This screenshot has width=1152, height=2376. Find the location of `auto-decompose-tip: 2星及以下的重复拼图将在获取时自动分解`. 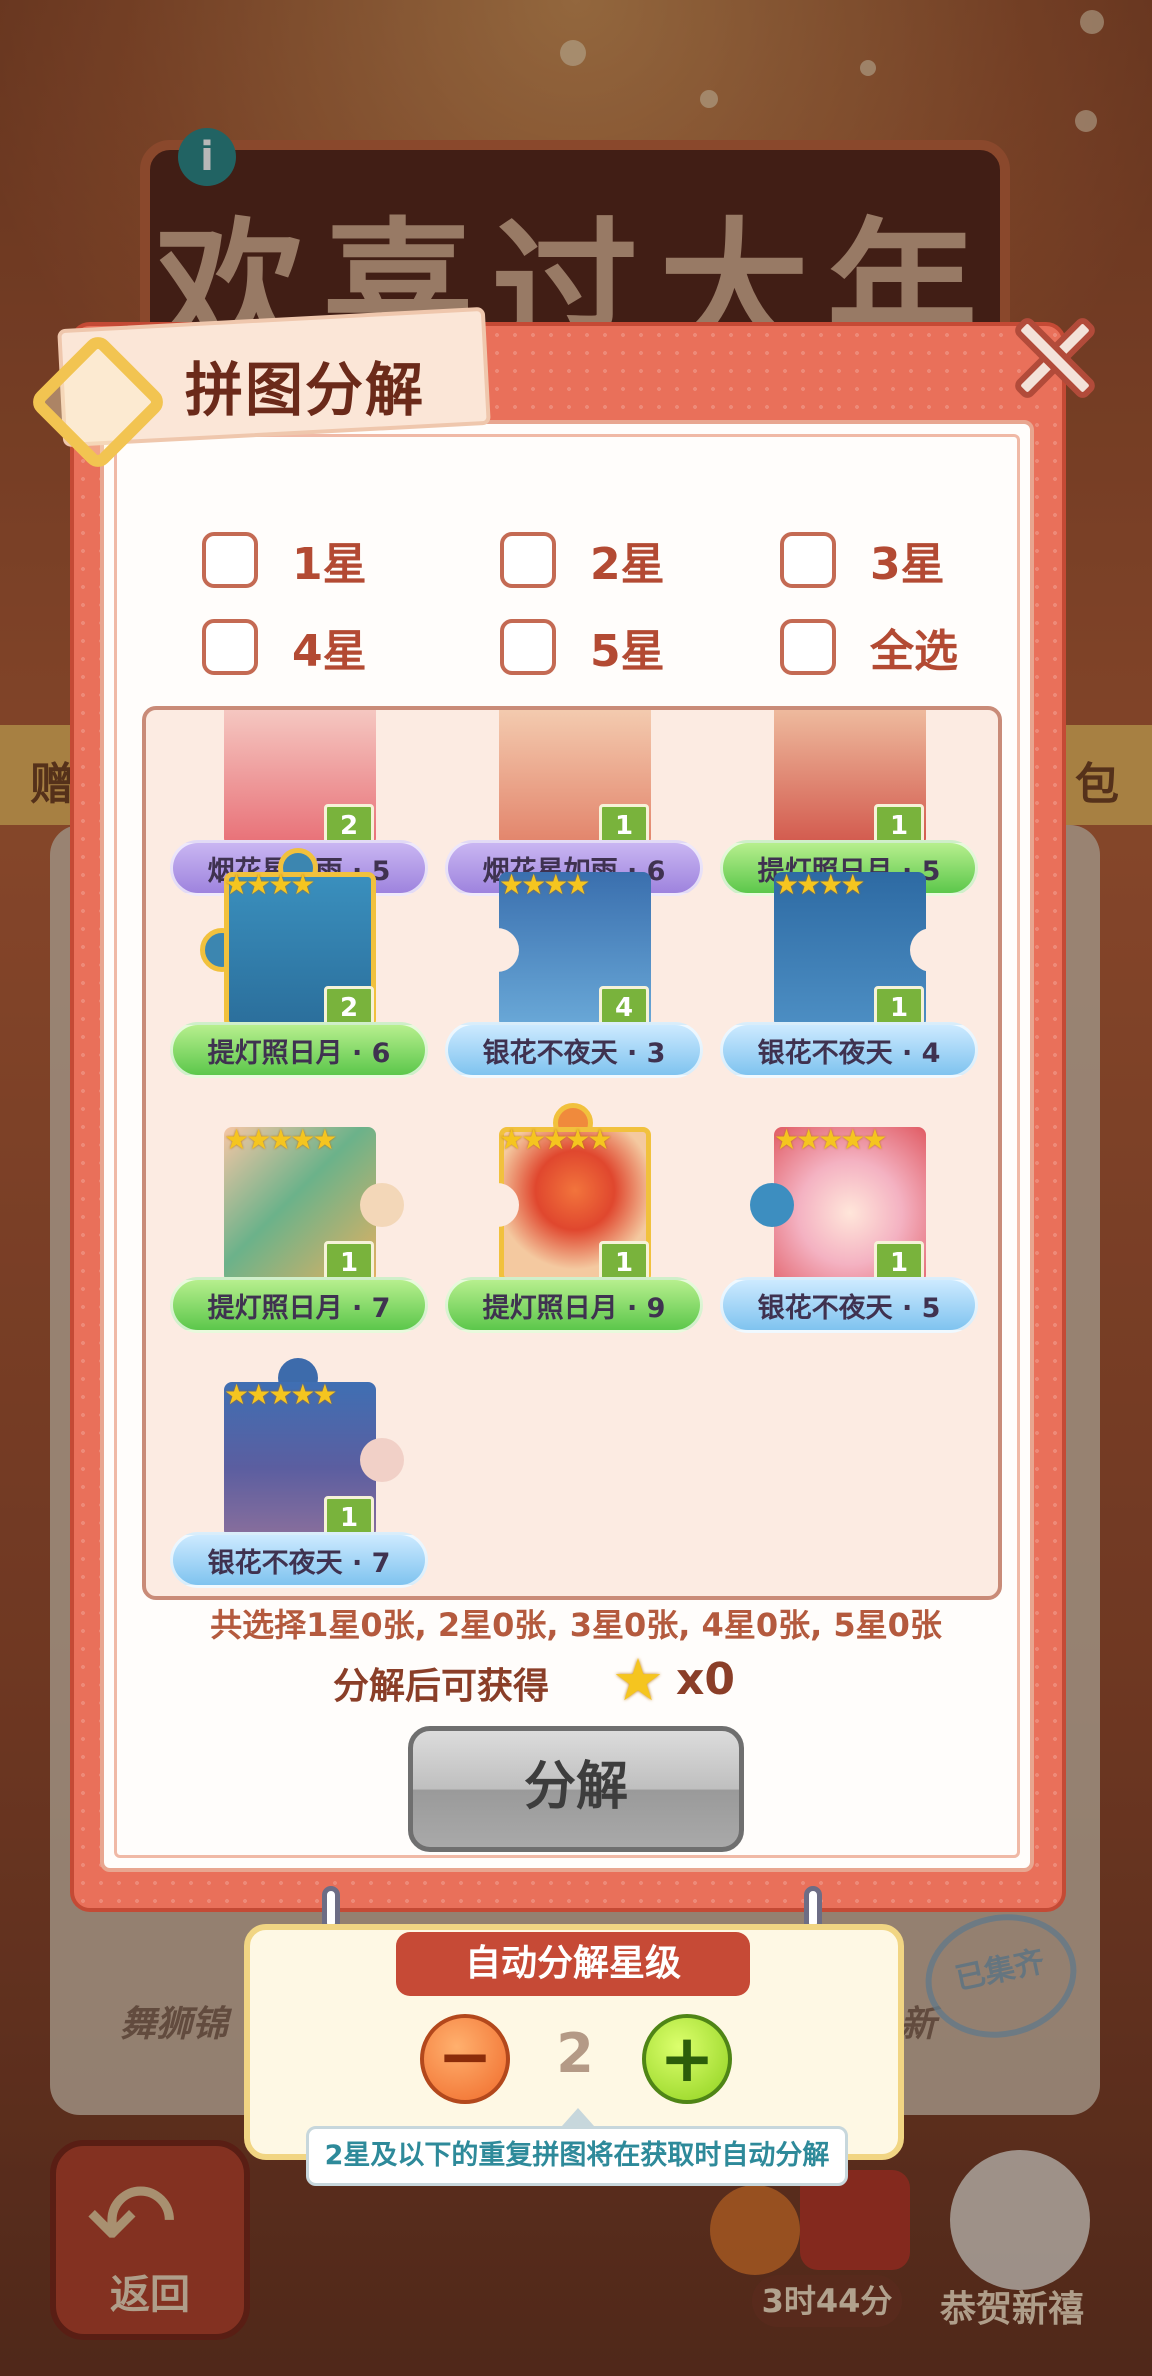

auto-decompose-tip: 2星及以下的重复拼图将在获取时自动分解 is located at coordinates (577, 2156).